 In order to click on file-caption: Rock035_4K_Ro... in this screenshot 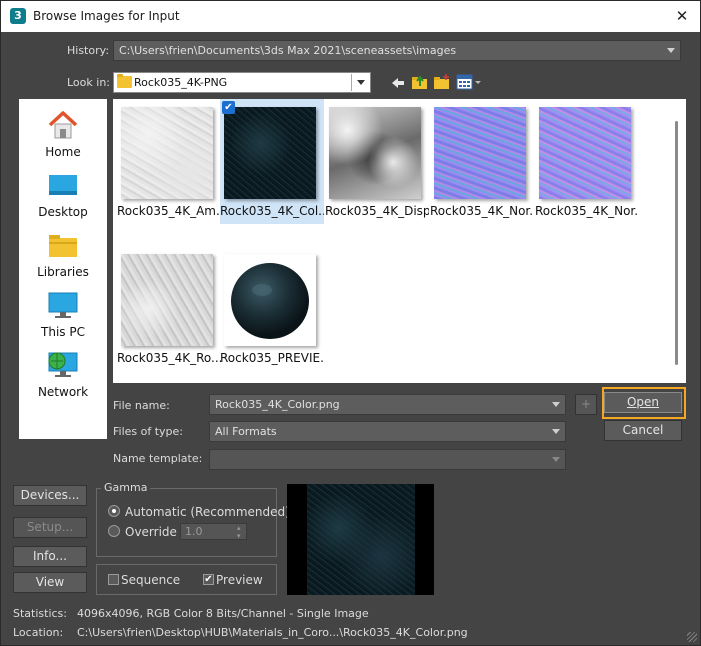, I will do `click(169, 358)`.